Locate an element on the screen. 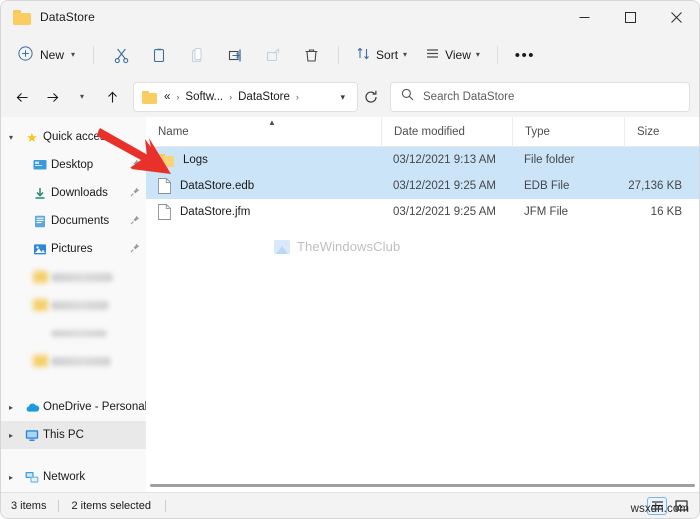  maximize-icon is located at coordinates (630, 17).